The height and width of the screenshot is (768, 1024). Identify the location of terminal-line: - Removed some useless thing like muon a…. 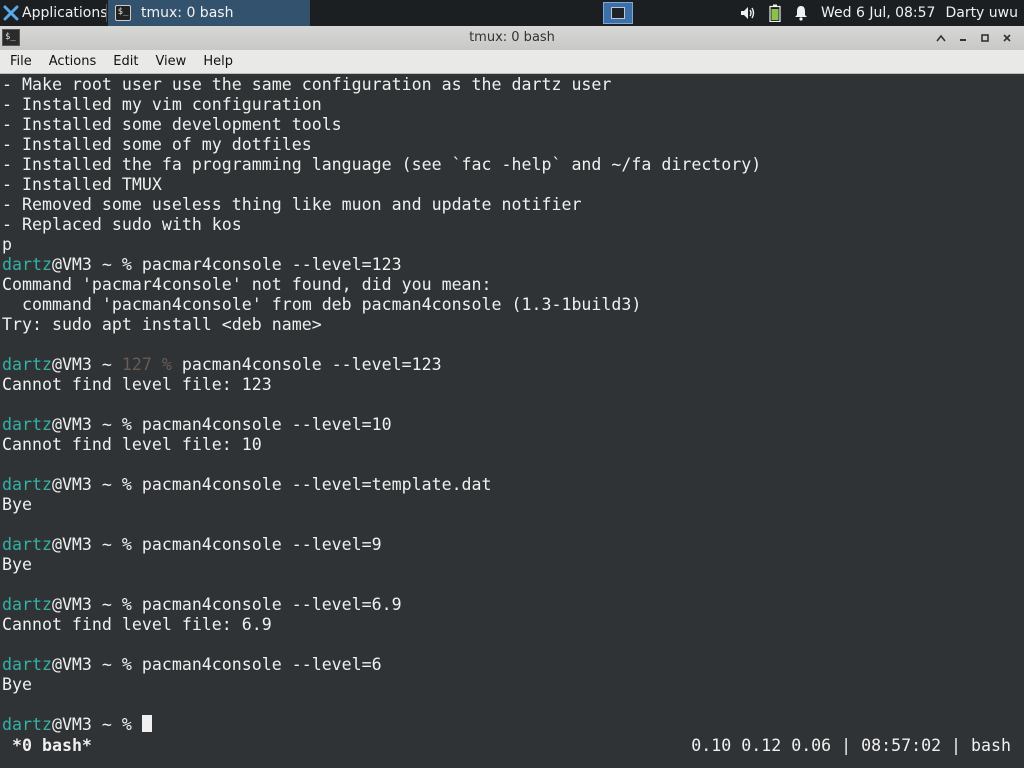
(381, 205).